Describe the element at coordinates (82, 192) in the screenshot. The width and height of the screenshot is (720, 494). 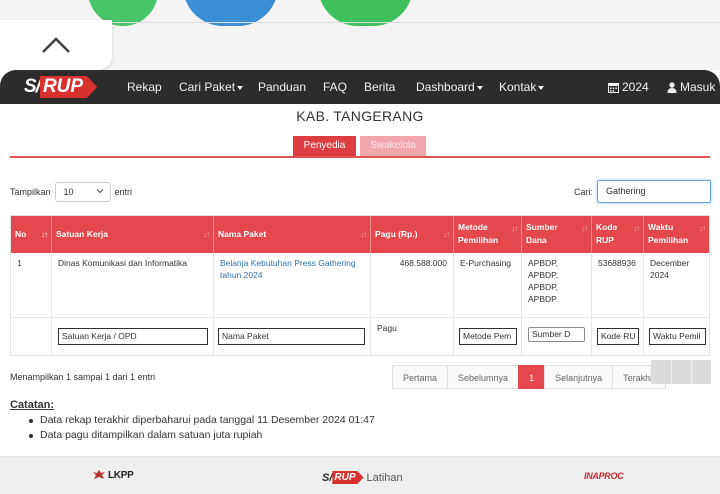
I see `page-size-select: 10` at that location.